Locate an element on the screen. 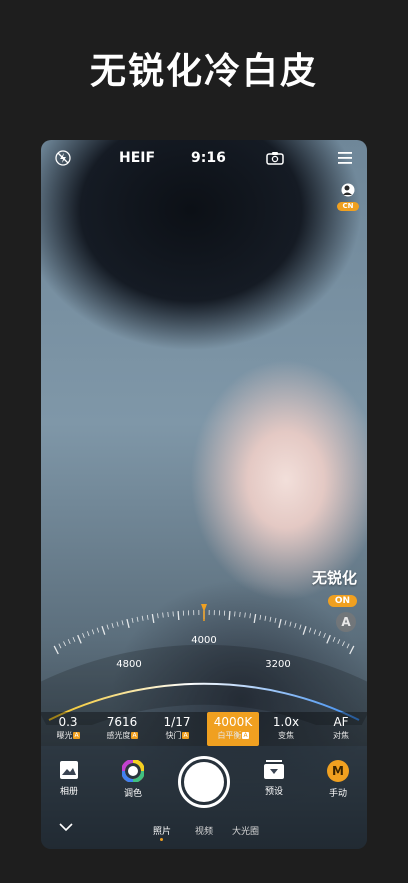  param-value: AF is located at coordinates (341, 722).